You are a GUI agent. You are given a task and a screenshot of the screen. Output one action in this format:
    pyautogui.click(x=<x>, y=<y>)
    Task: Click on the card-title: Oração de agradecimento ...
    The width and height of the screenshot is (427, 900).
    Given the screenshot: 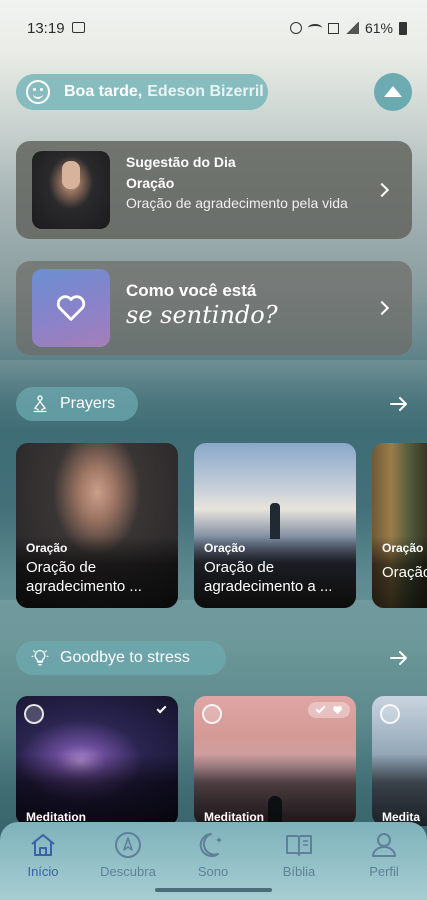 What is the action you would take?
    pyautogui.click(x=84, y=577)
    